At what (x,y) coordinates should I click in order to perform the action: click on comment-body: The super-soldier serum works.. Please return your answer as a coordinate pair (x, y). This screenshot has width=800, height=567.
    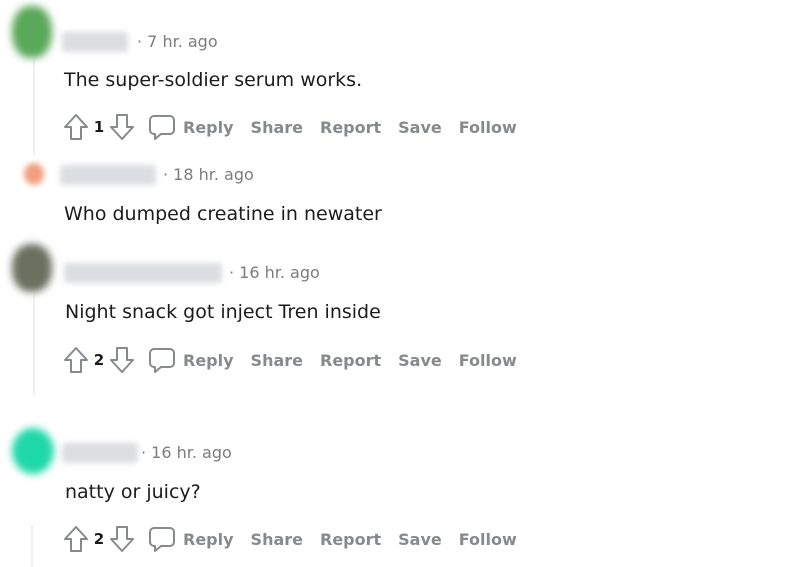
    Looking at the image, I should click on (213, 80).